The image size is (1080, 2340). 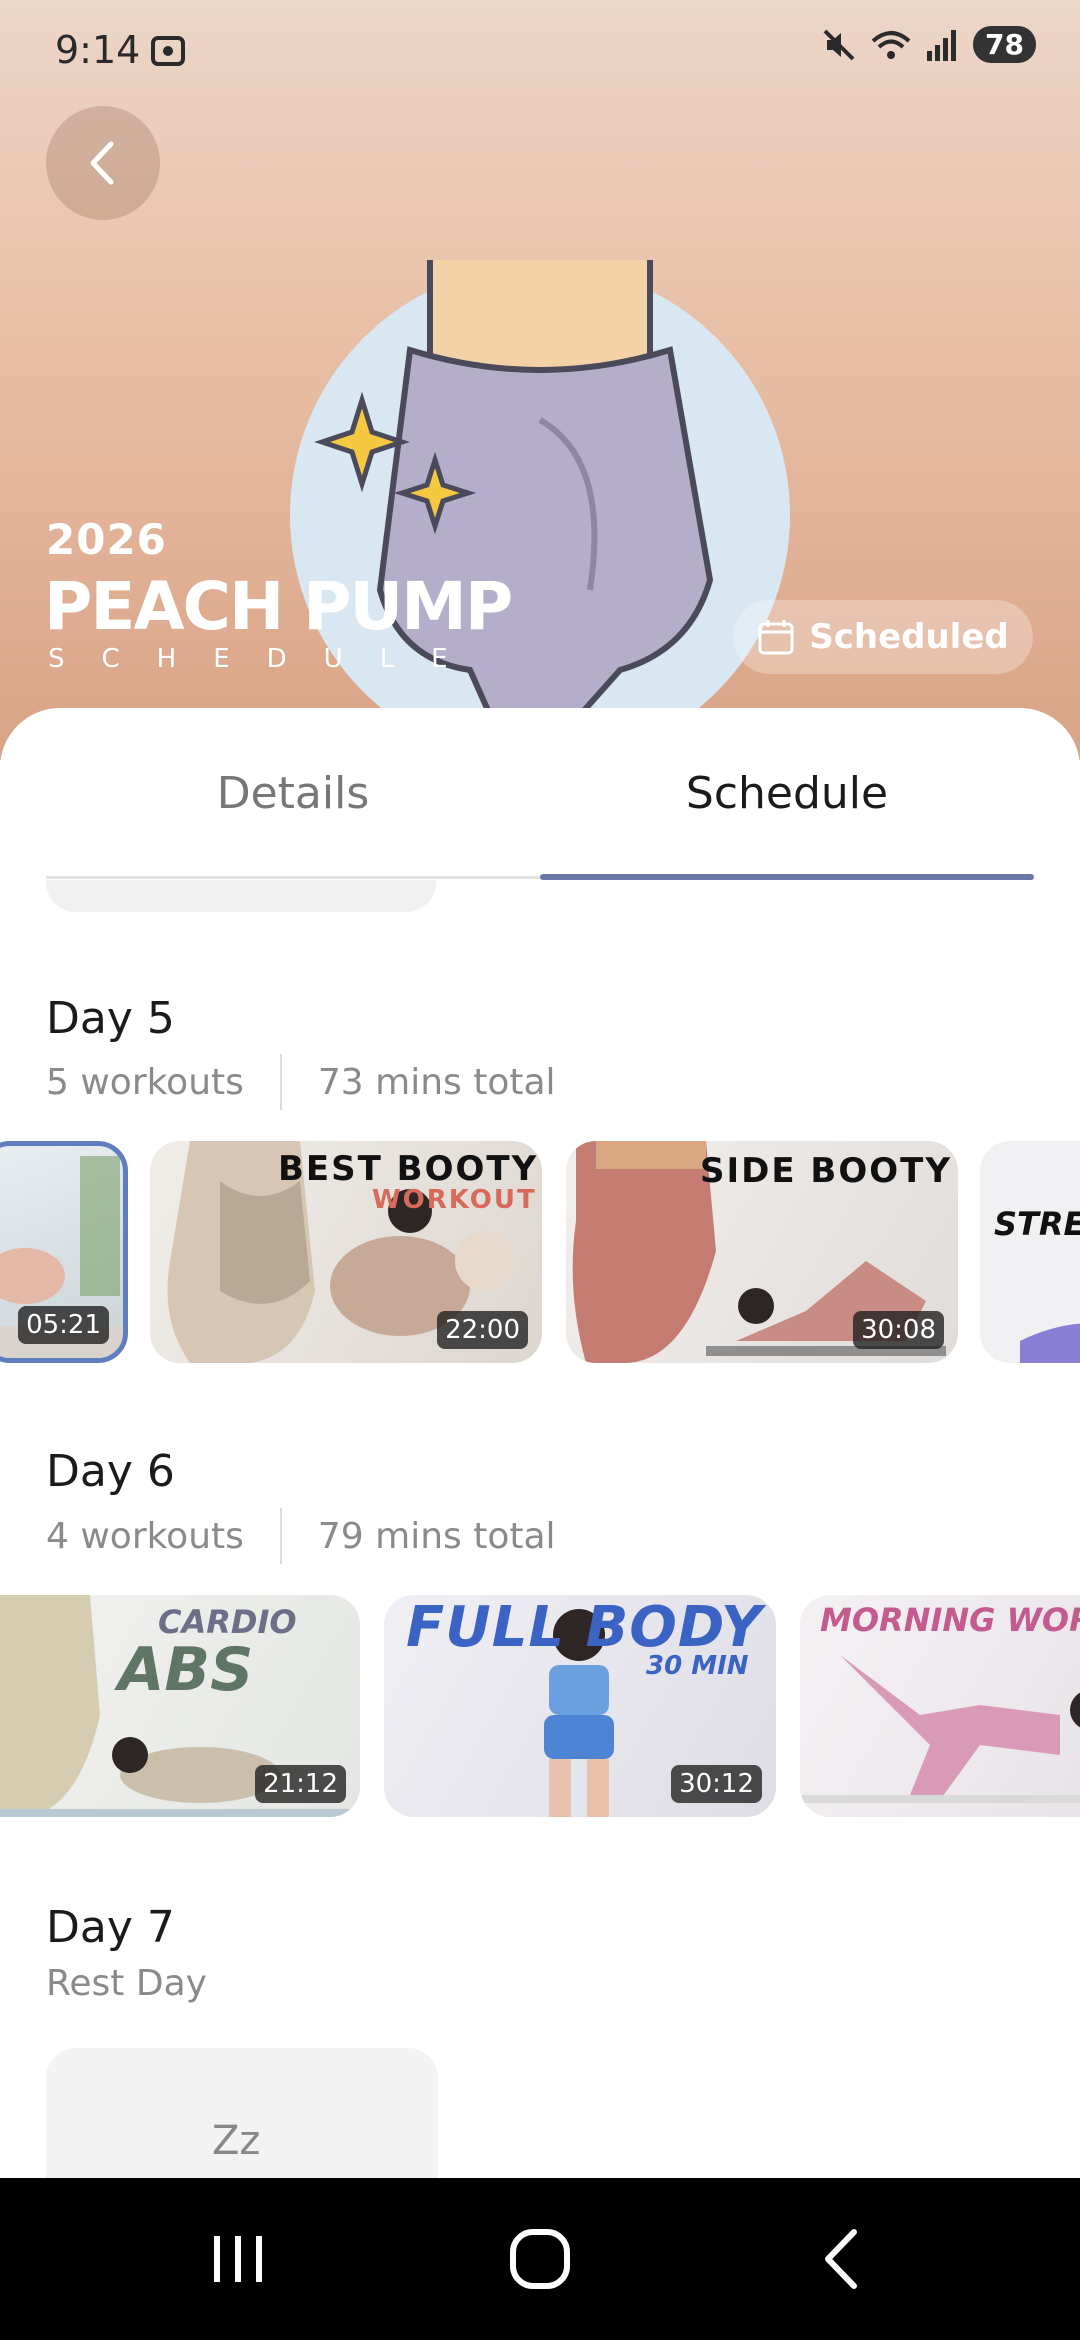 What do you see at coordinates (716, 1784) in the screenshot?
I see `video-duration: 30:12` at bounding box center [716, 1784].